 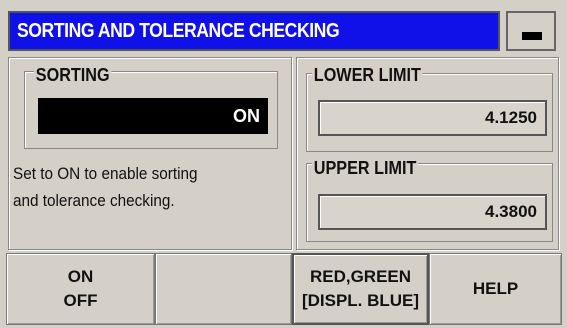 I want to click on softkey-blank, so click(x=223, y=289).